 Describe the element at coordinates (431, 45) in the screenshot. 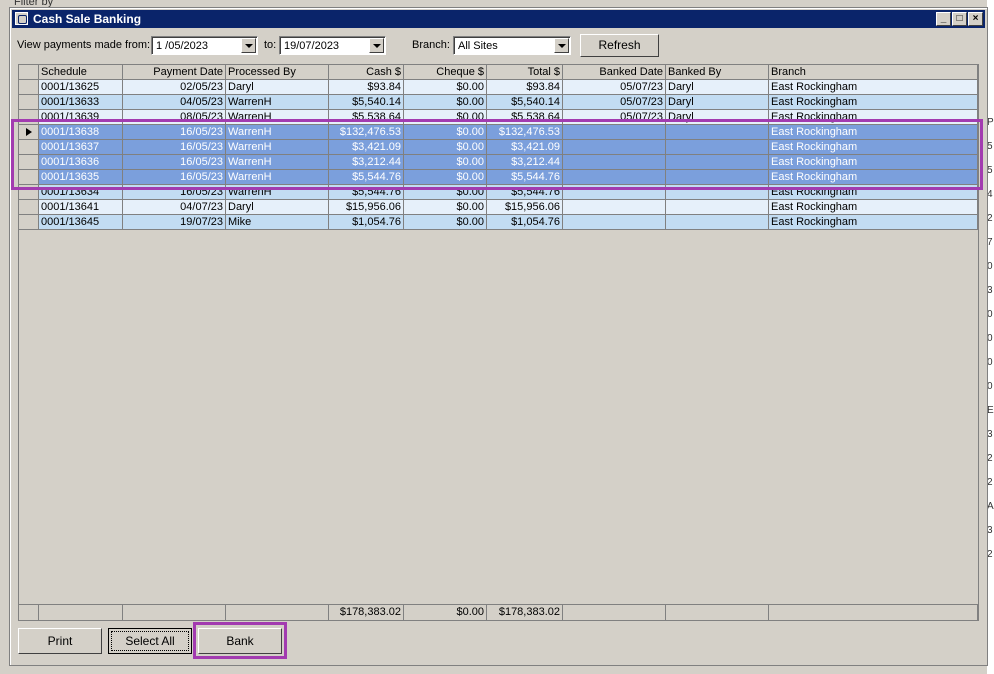

I see `branch-label: Branch:` at that location.